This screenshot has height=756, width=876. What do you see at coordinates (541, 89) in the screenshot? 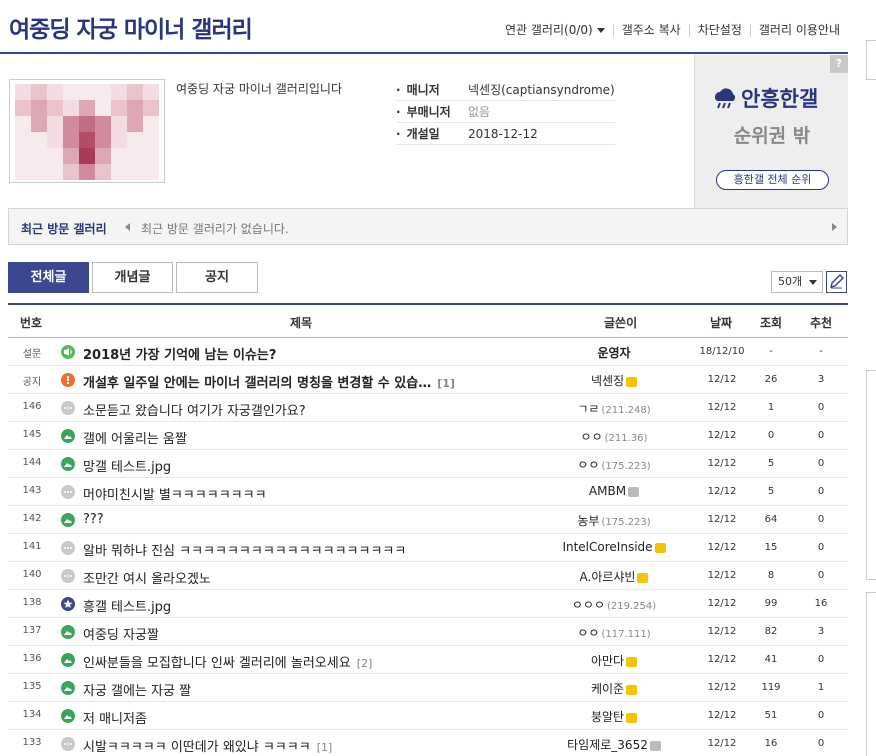
I see `manager-name: 넥센징(captiansyndrome)` at bounding box center [541, 89].